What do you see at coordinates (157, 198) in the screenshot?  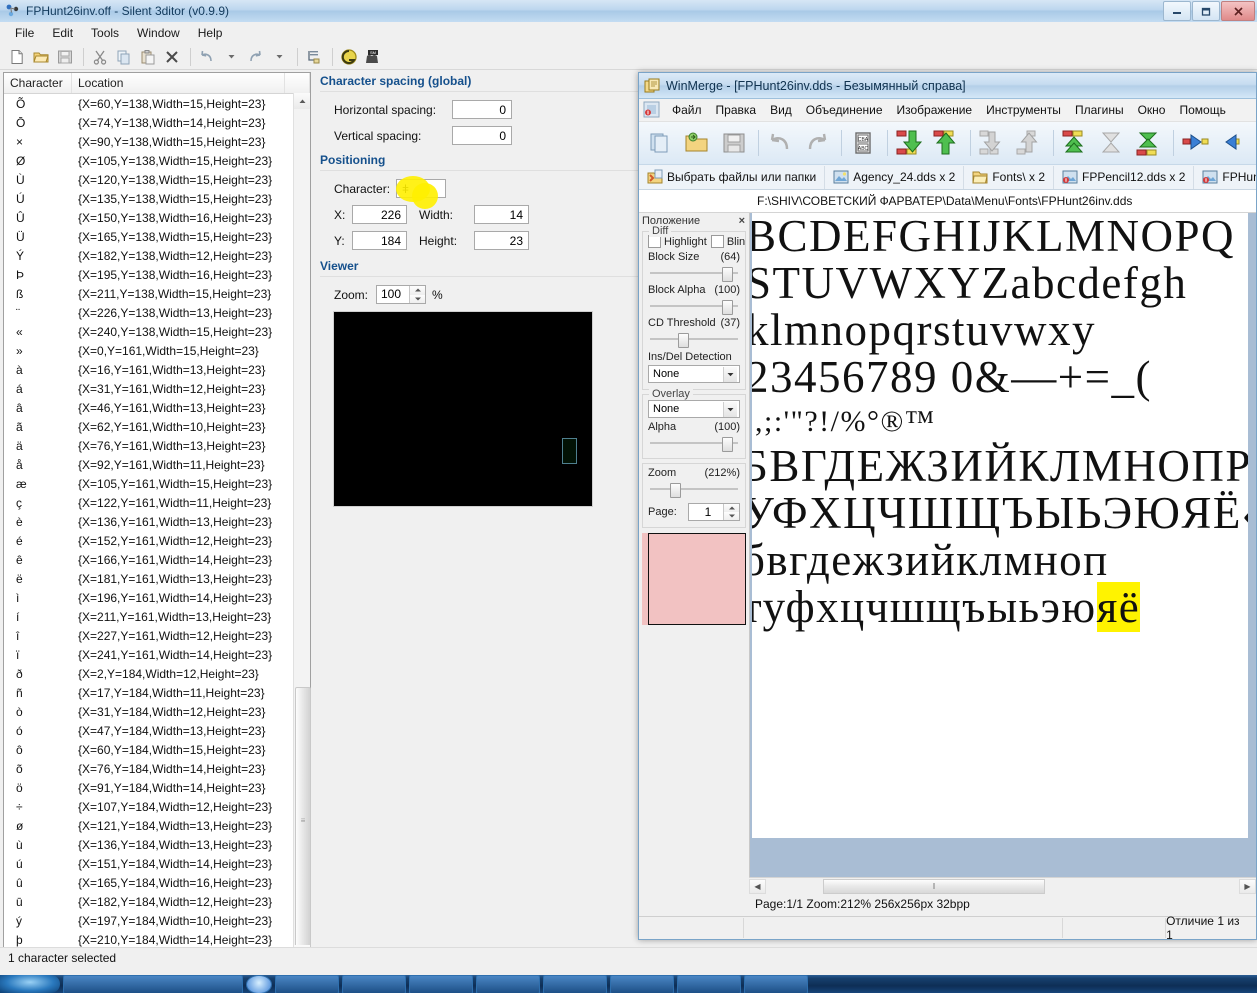 I see `table-row: Ú {X=135,Y=138,Width=15,Height=23}` at bounding box center [157, 198].